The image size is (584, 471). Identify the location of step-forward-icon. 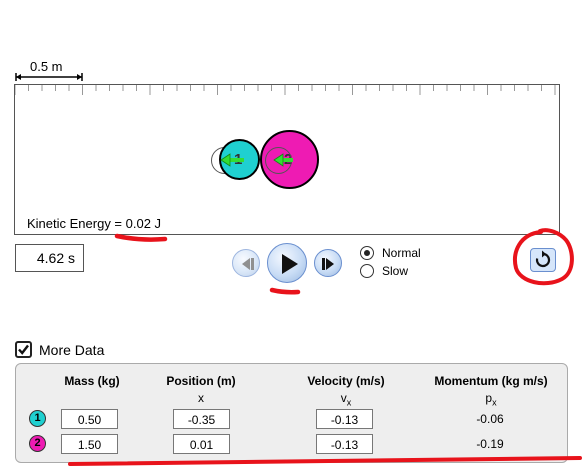
(328, 264).